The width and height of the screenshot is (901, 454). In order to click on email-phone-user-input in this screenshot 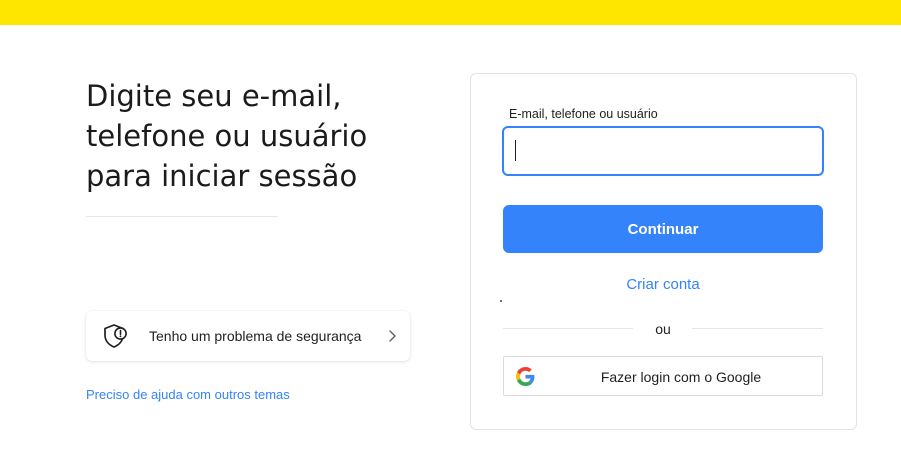, I will do `click(663, 151)`.